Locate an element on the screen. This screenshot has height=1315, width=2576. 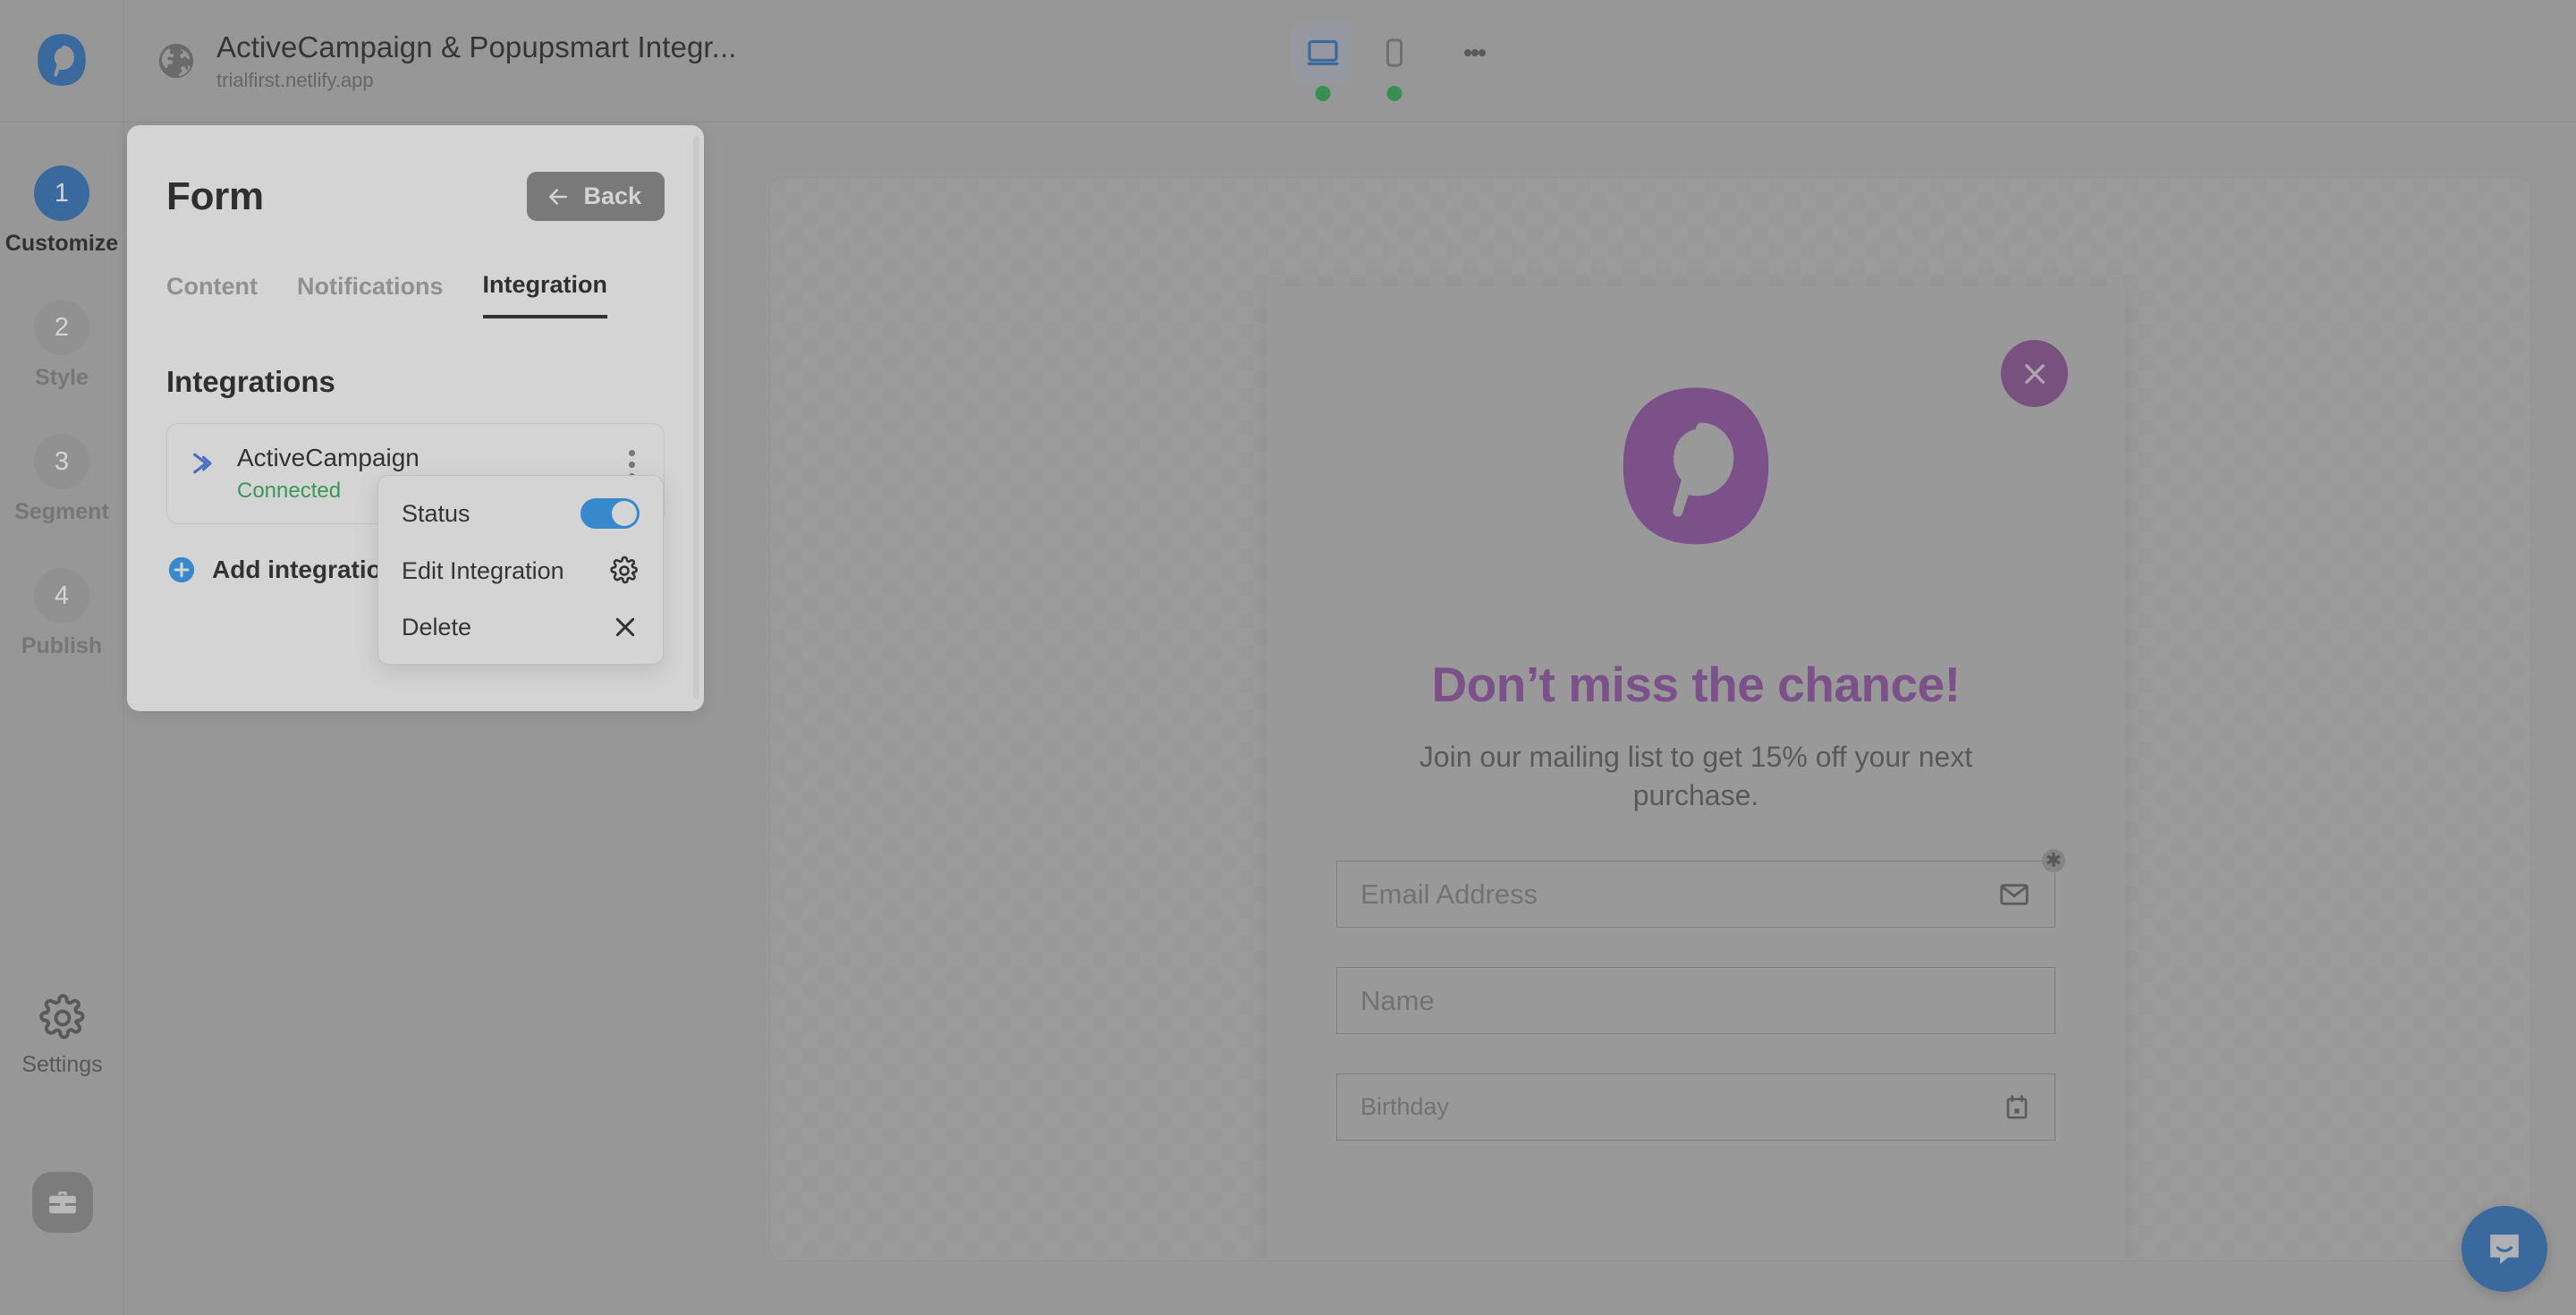
integration-context-menu: Status Edit Integration Delete is located at coordinates (520, 570).